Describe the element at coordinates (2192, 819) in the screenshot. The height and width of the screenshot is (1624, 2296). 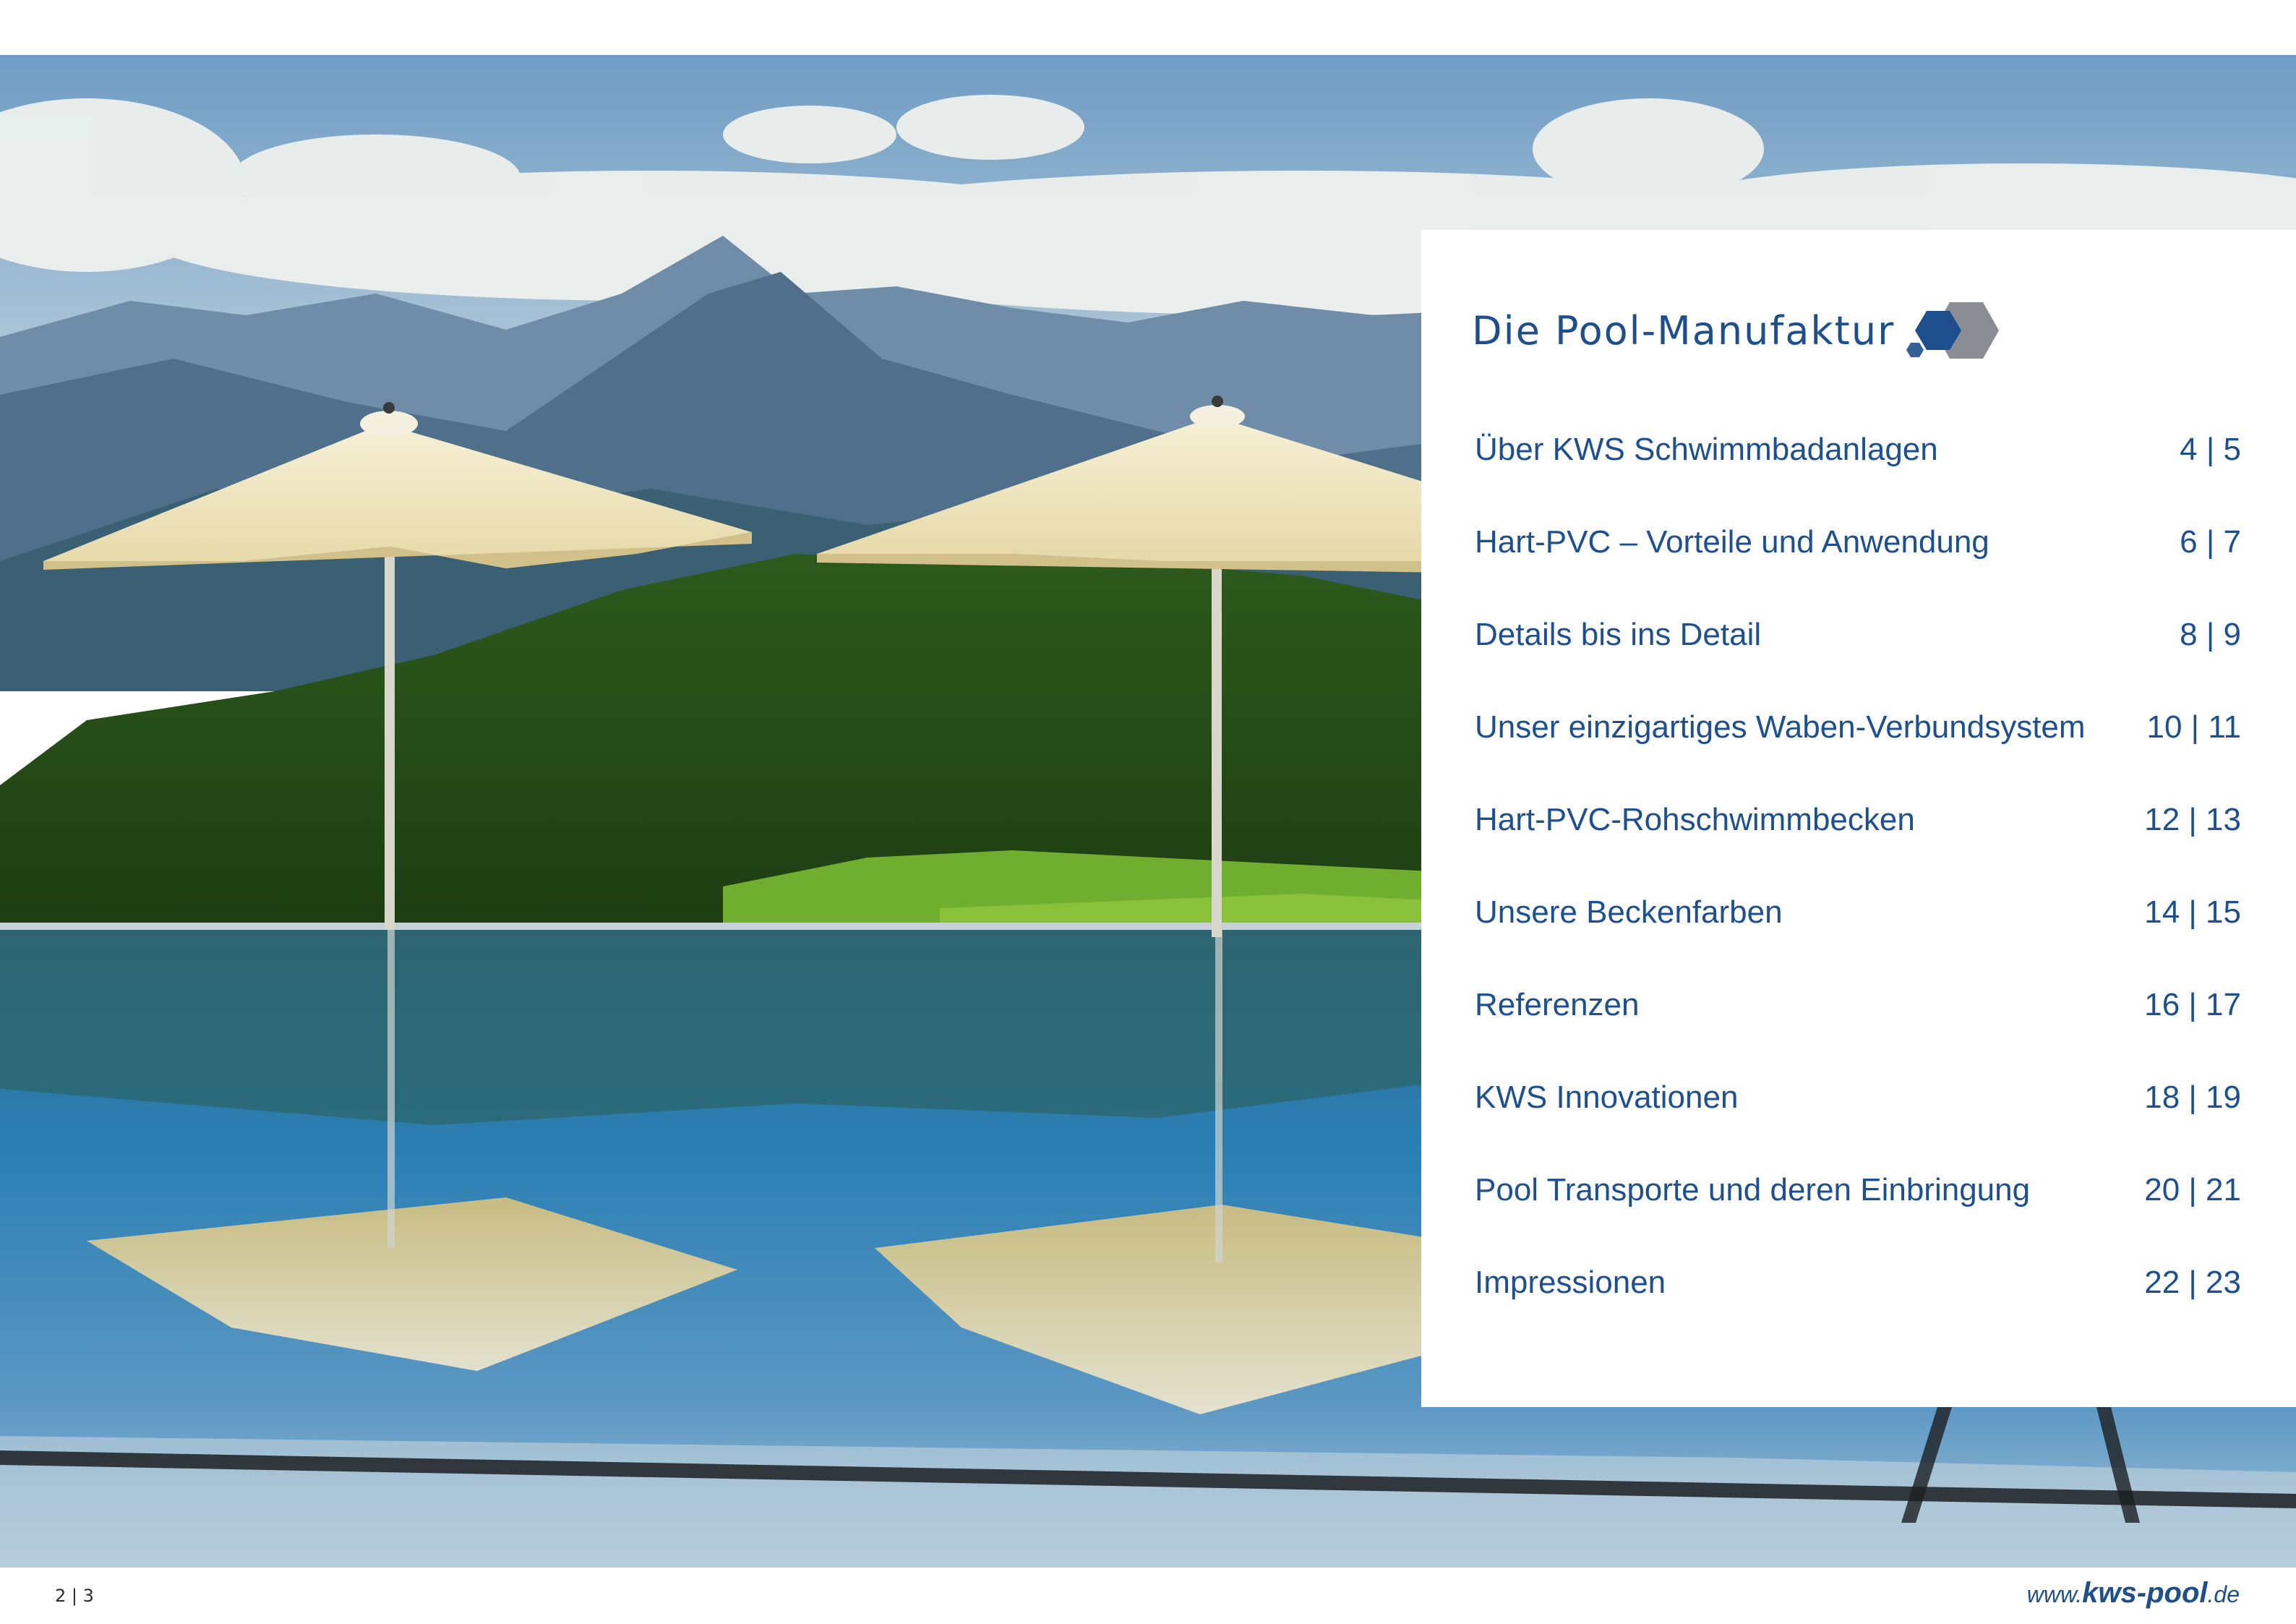
I see `toc-entry-pages: 12 | 13` at that location.